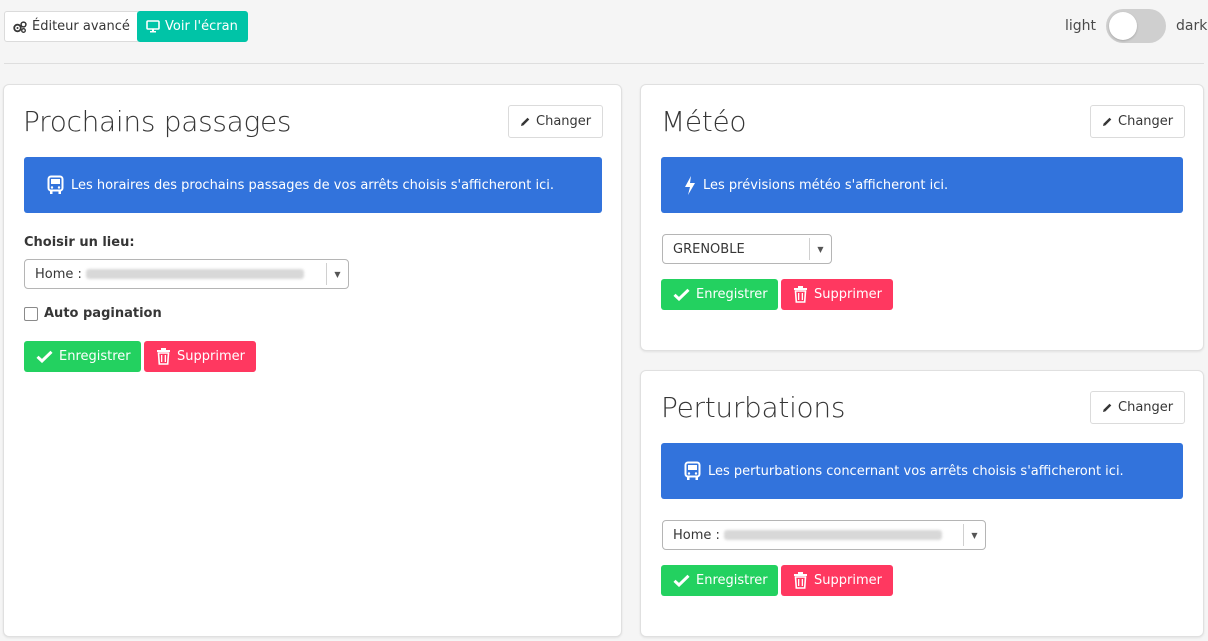 The width and height of the screenshot is (1208, 641). I want to click on perturbations-save-button: Enregistrer, so click(719, 580).